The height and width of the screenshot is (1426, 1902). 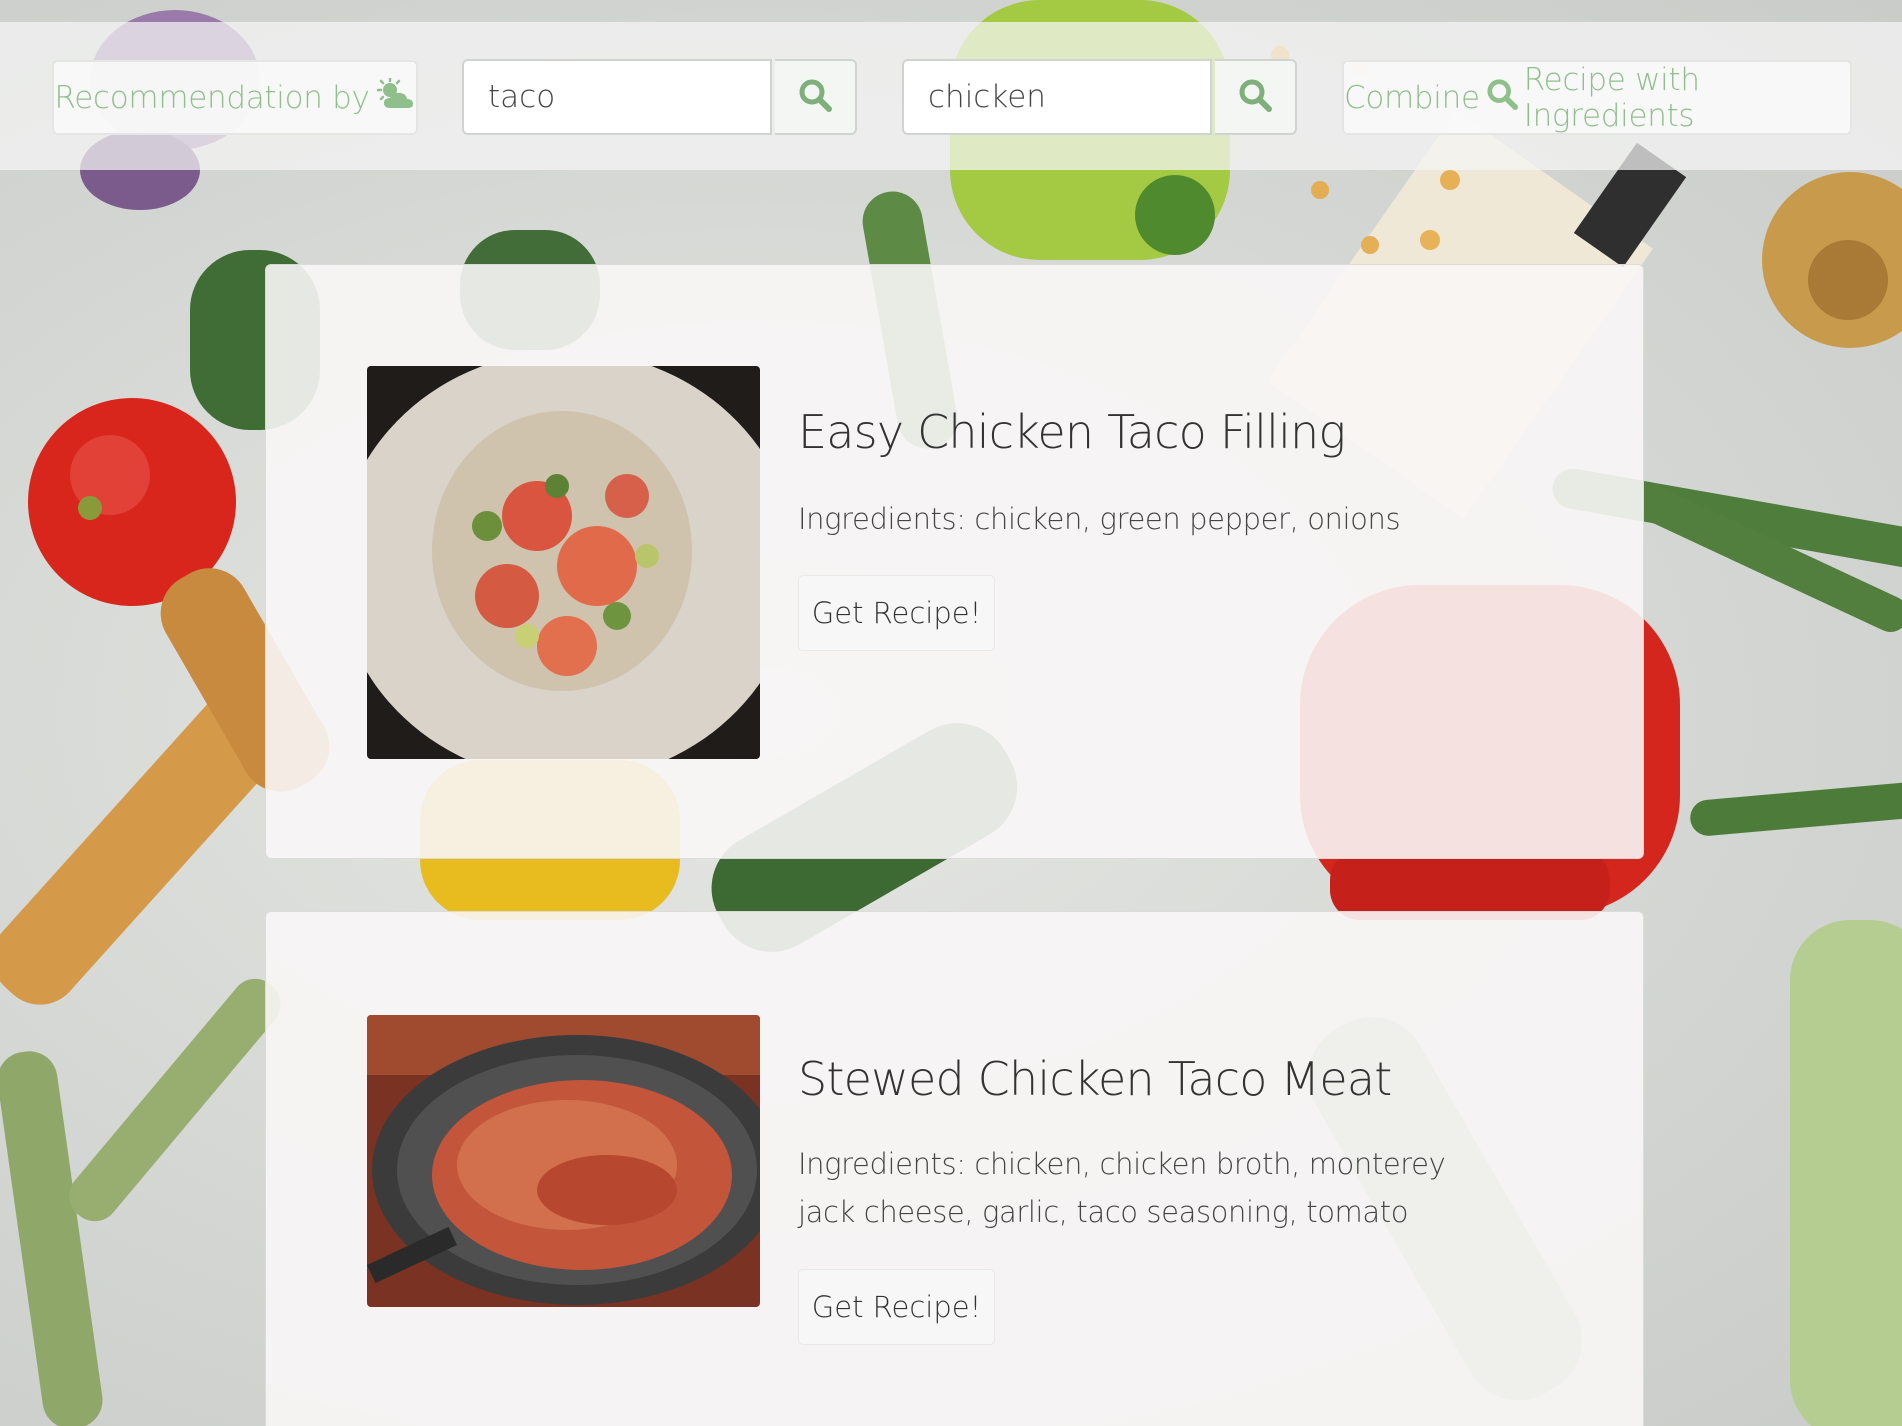 I want to click on ingredient-search-button, so click(x=1256, y=97).